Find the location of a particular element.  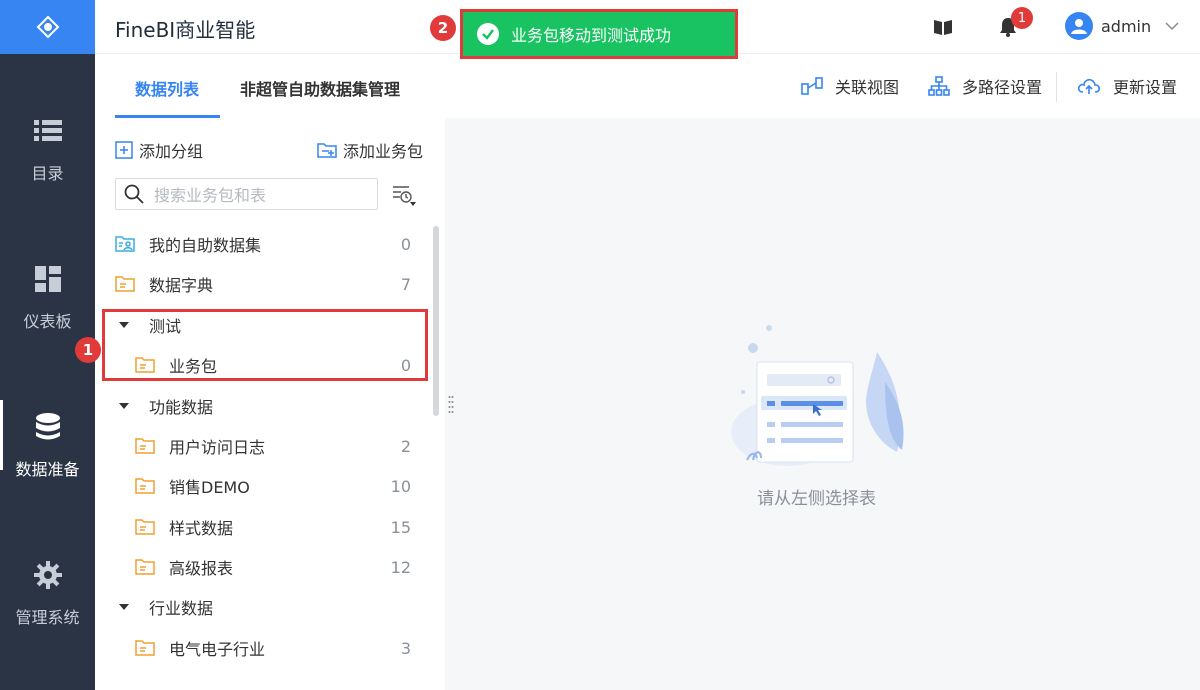

list-item-access-log: 用户访问日志 2 is located at coordinates (280, 446).